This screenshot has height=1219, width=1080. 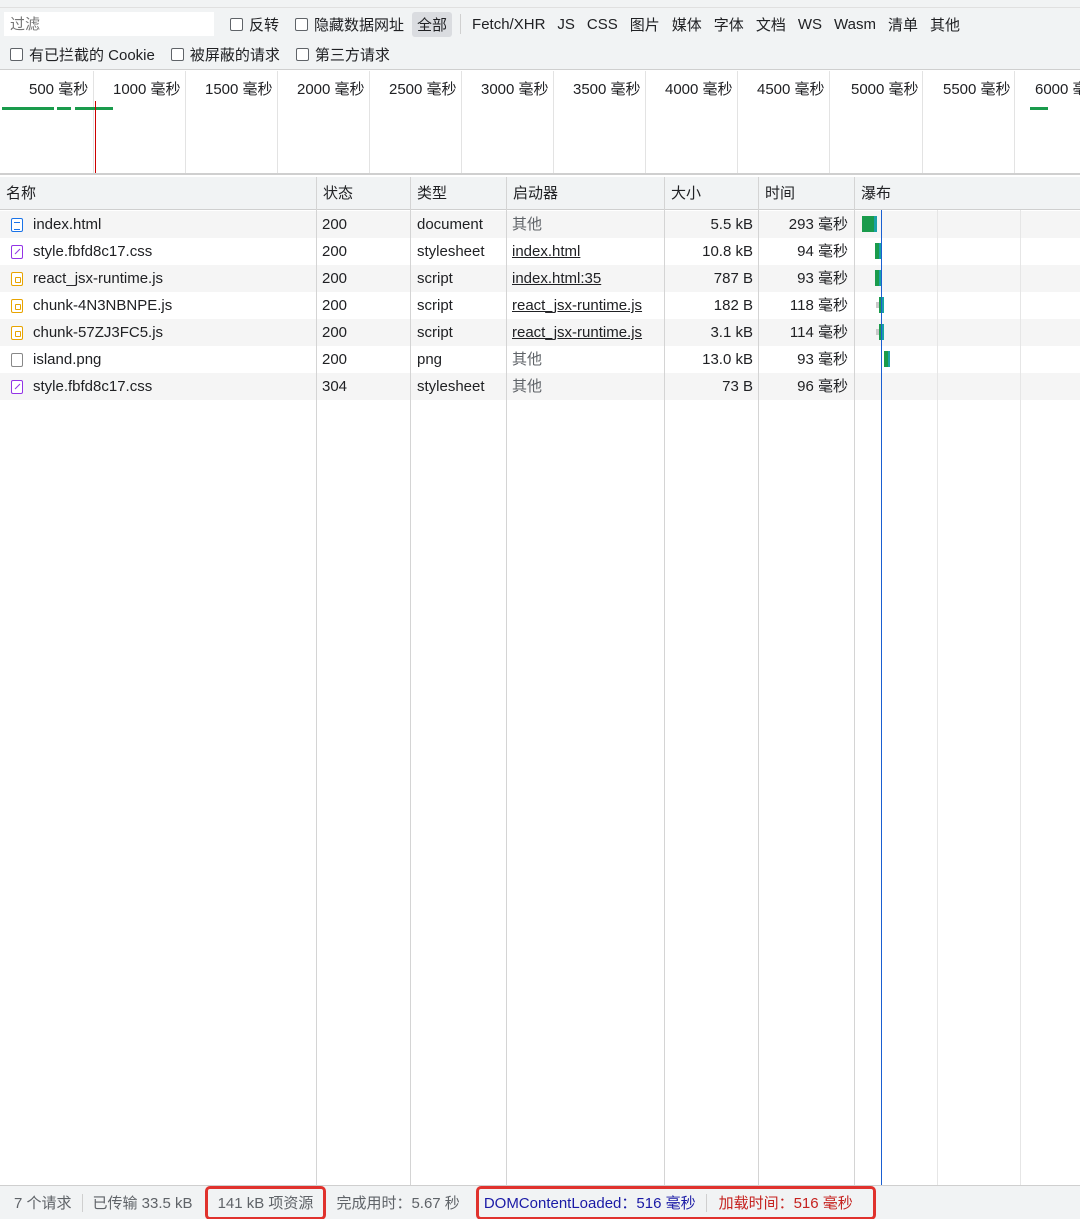 What do you see at coordinates (532, 193) in the screenshot?
I see `column-header-initiator: 启动器` at bounding box center [532, 193].